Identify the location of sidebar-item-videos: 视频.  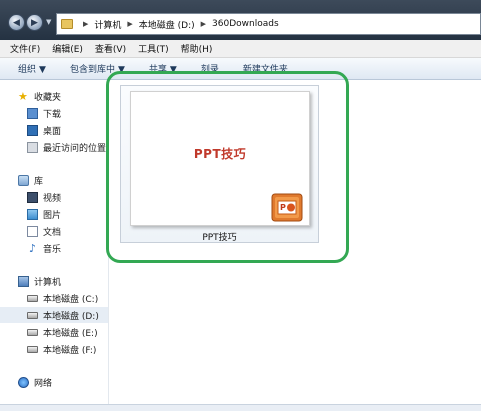
(44, 197).